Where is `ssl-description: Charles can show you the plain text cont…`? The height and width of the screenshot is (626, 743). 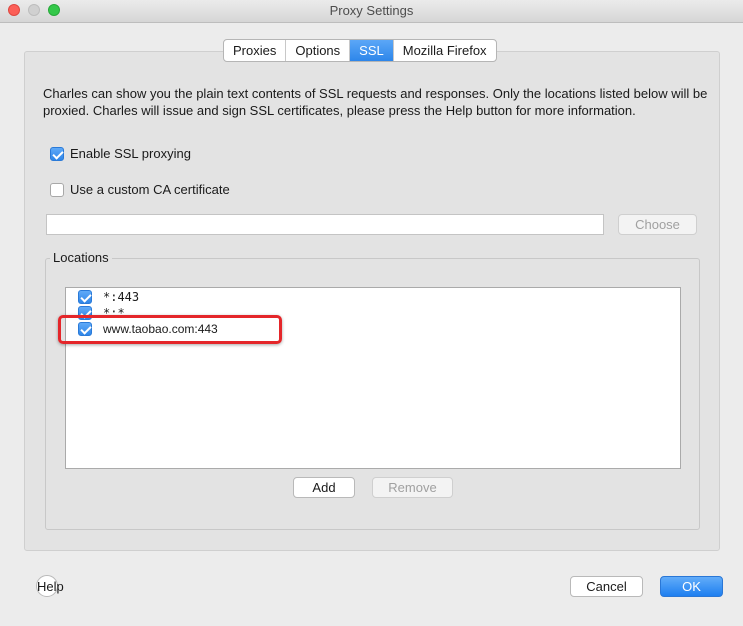
ssl-description: Charles can show you the plain text cont… is located at coordinates (375, 102).